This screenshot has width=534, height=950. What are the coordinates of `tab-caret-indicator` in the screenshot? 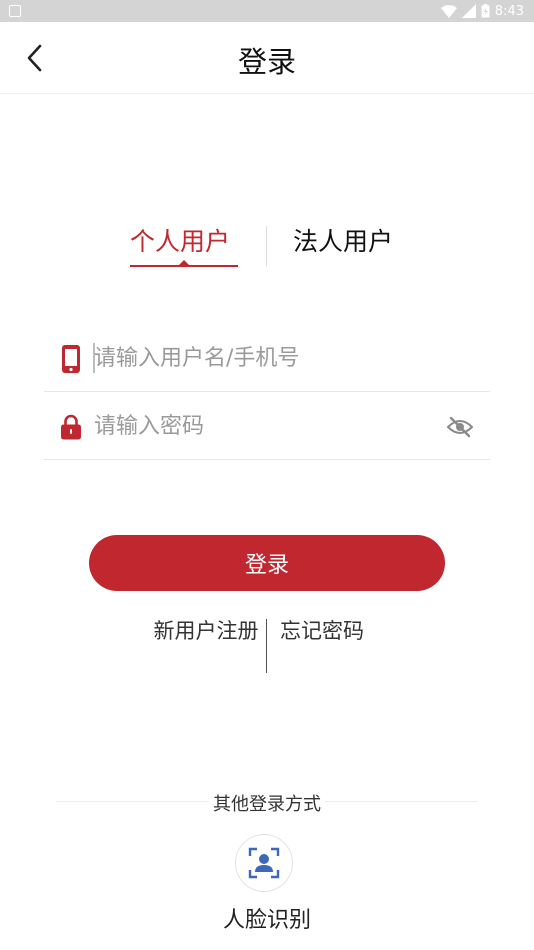 It's located at (184, 262).